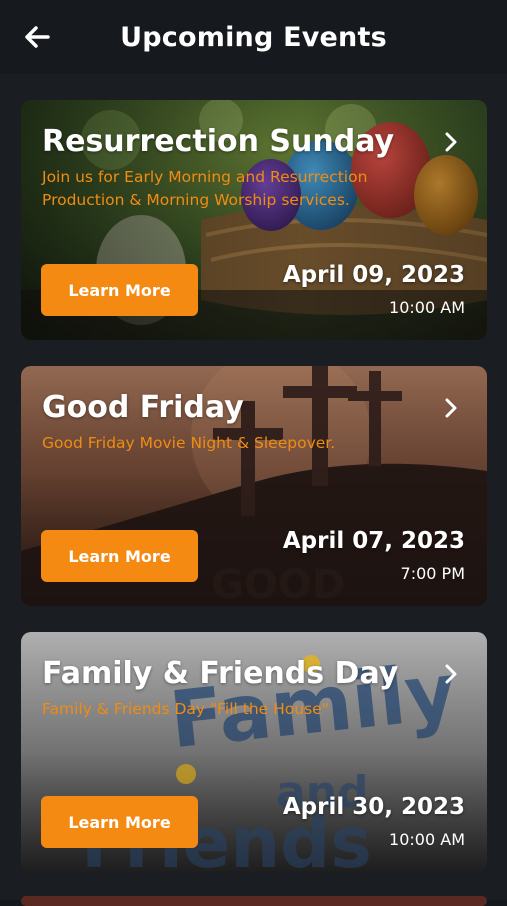 The height and width of the screenshot is (906, 507). What do you see at coordinates (189, 443) in the screenshot?
I see `event-description: Good Friday Movie Night & Sleepover.` at bounding box center [189, 443].